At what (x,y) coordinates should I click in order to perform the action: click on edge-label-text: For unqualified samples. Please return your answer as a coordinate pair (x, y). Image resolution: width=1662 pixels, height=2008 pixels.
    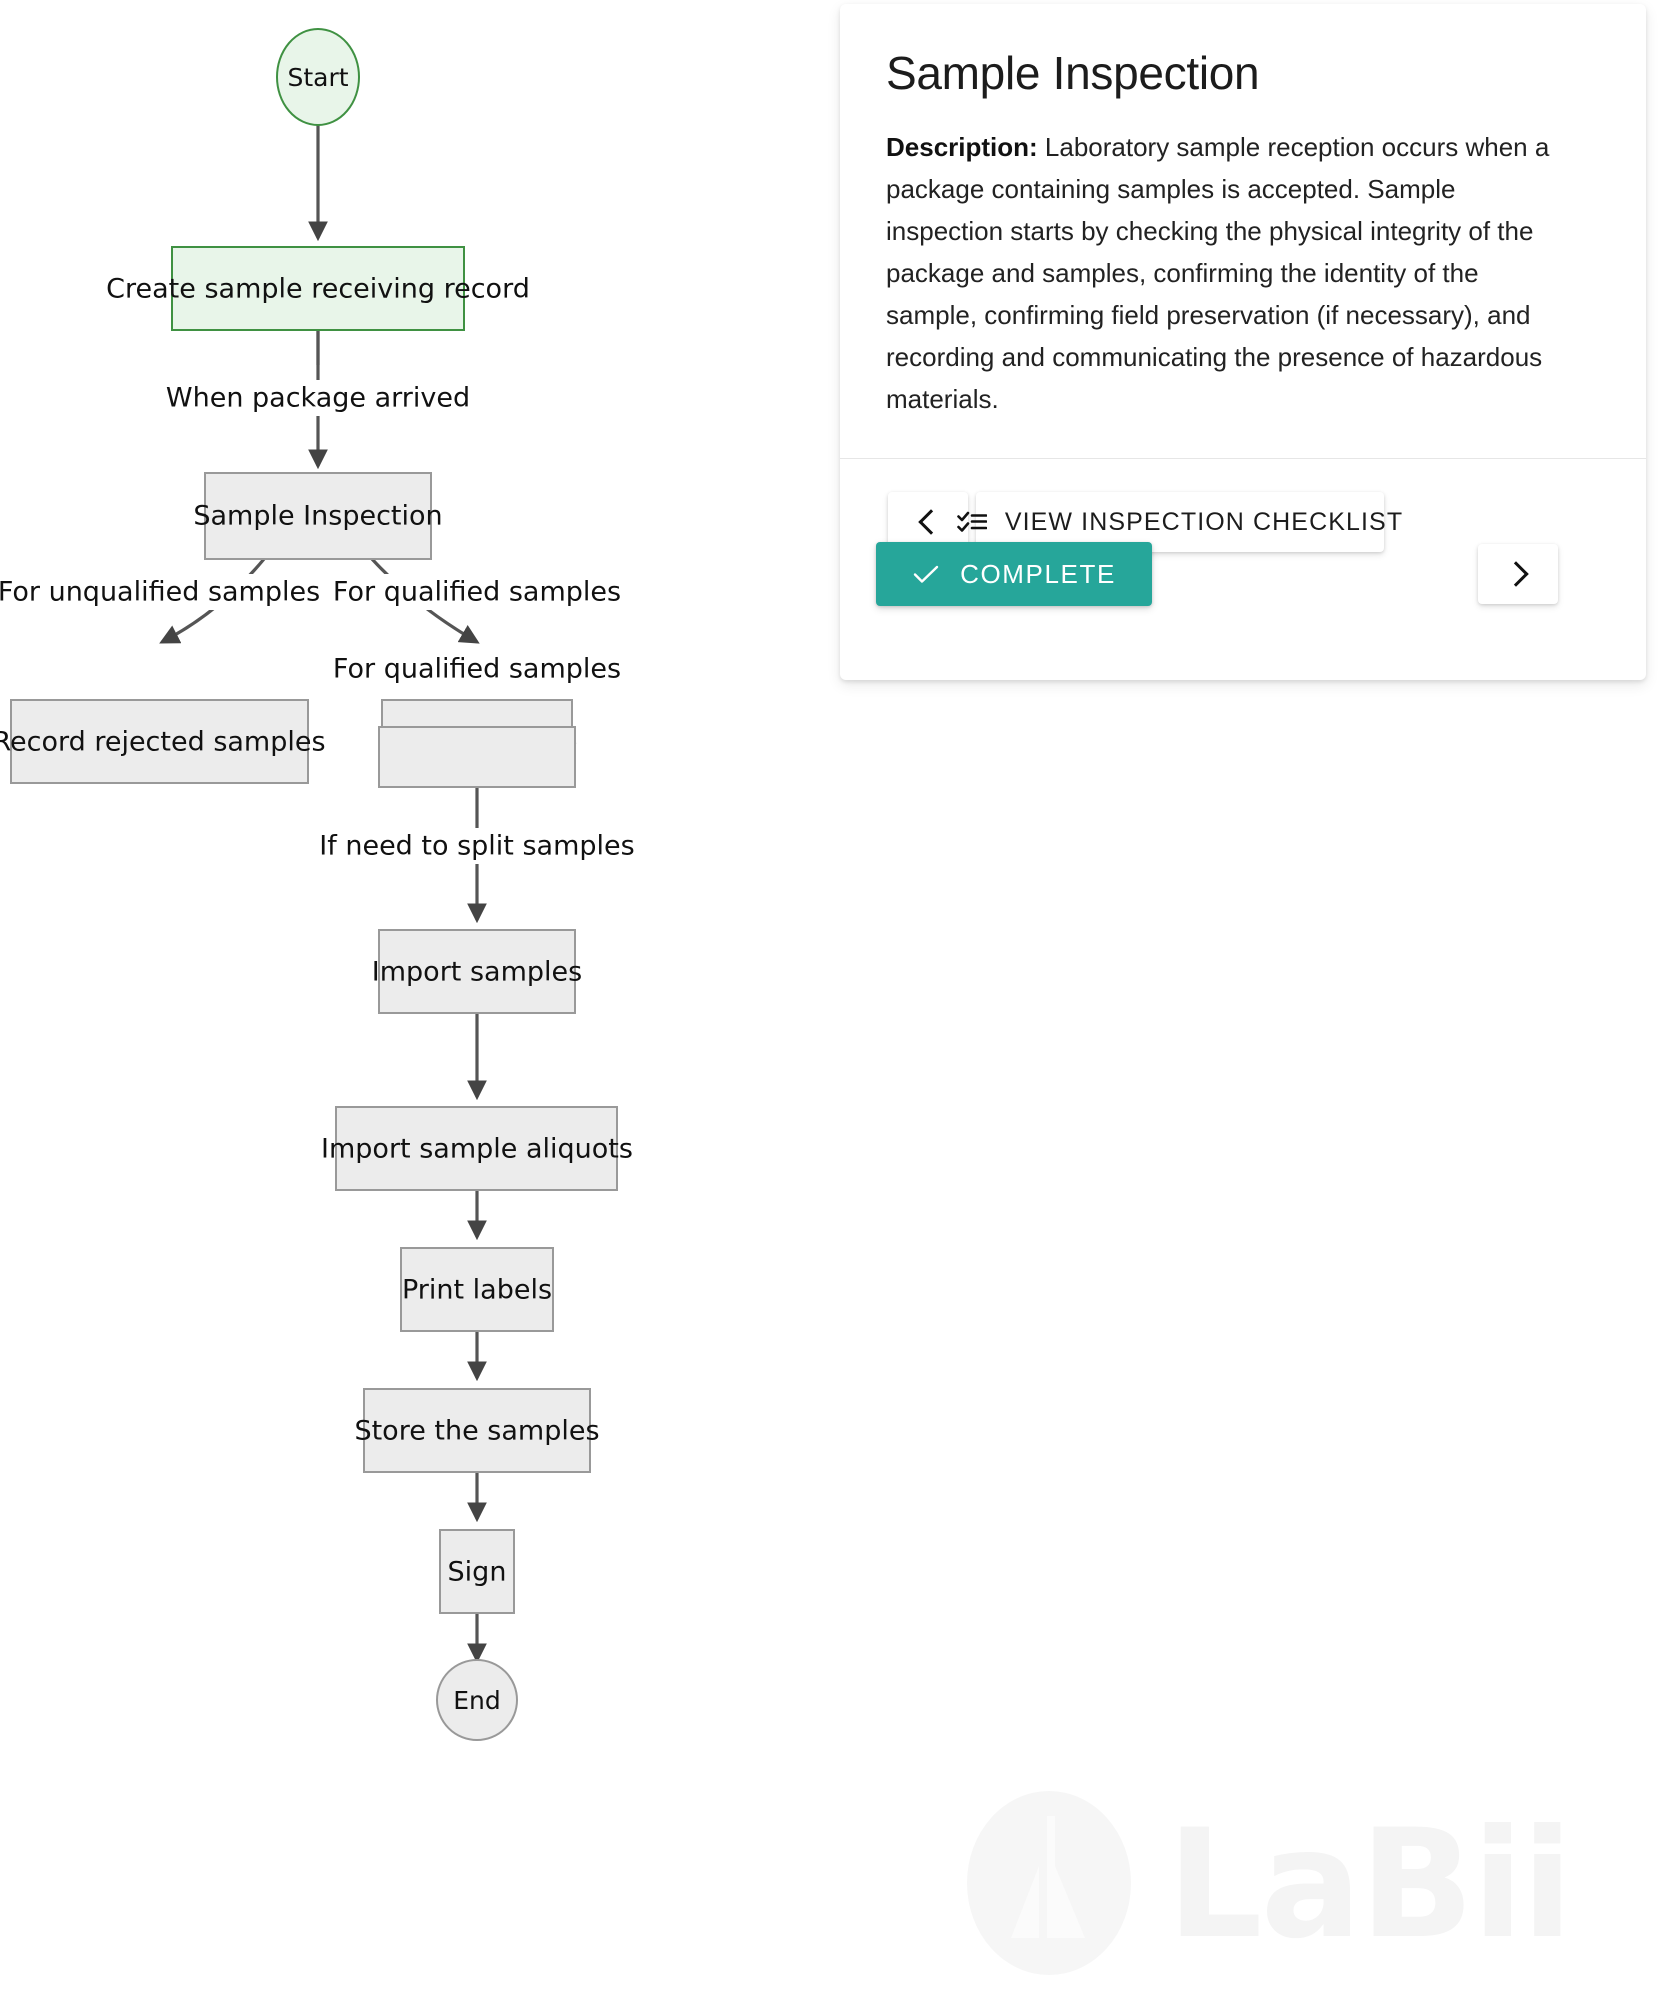
    Looking at the image, I should click on (160, 592).